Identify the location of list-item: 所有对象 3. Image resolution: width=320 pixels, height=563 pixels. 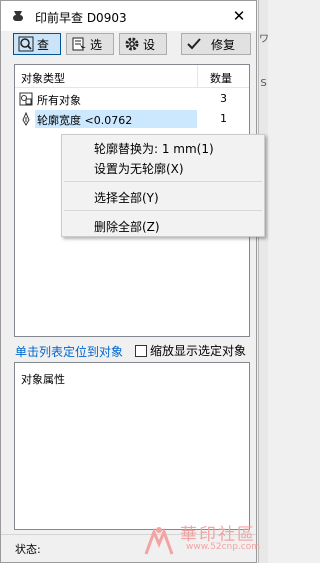
(132, 99).